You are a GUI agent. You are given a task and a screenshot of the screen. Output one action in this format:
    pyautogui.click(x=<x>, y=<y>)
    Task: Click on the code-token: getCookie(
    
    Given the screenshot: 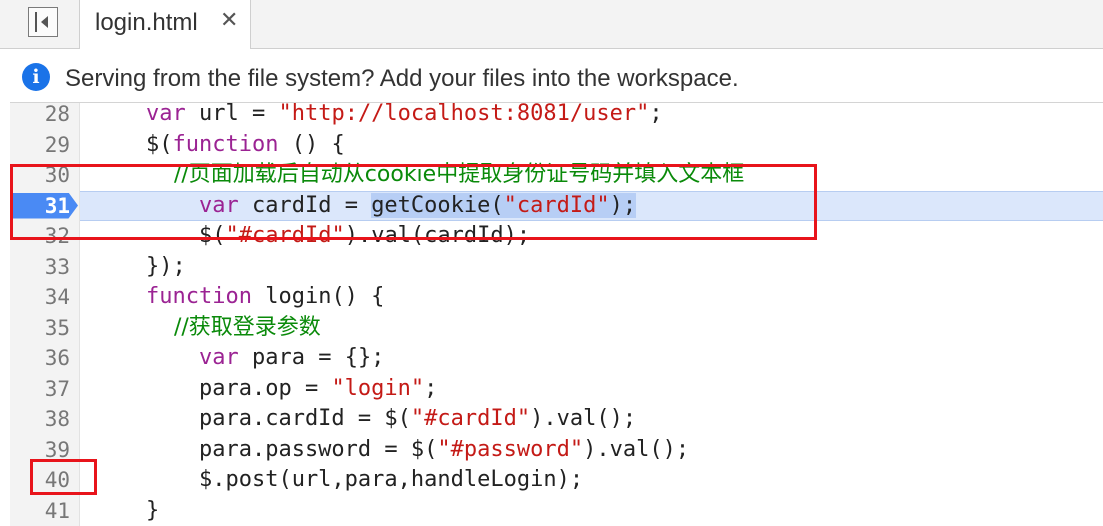 What is the action you would take?
    pyautogui.click(x=437, y=205)
    